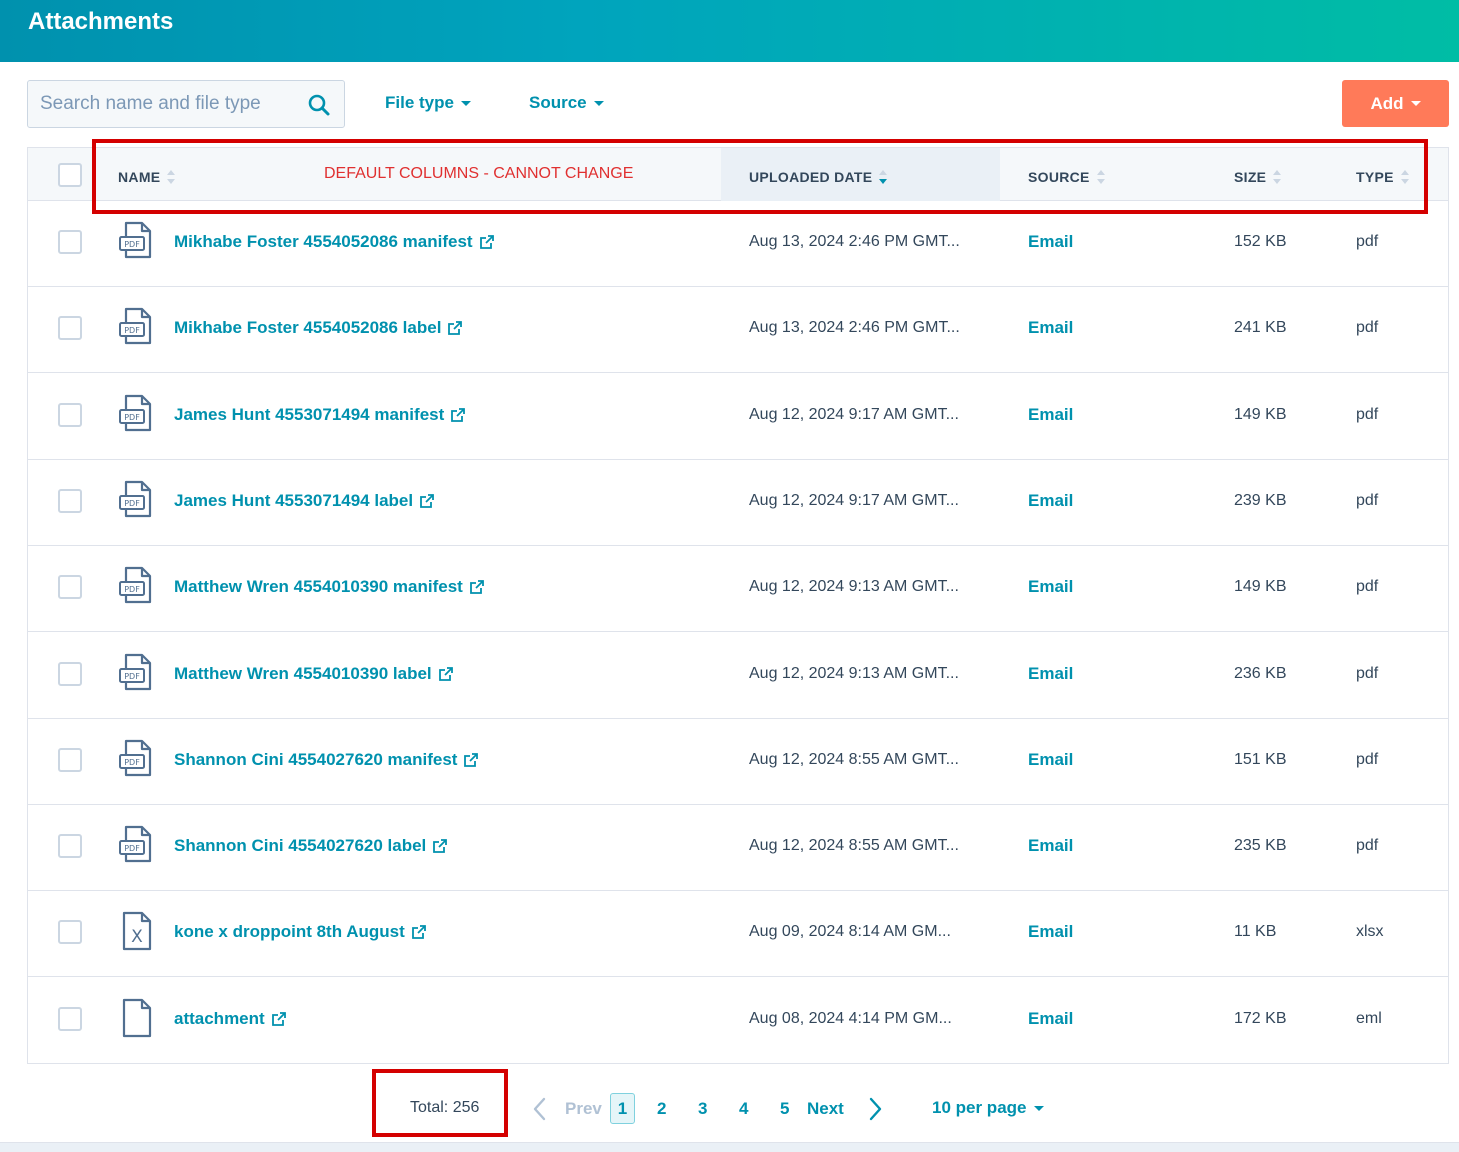  What do you see at coordinates (311, 846) in the screenshot?
I see `file-name-link: Shannon Cini 4554027620 label` at bounding box center [311, 846].